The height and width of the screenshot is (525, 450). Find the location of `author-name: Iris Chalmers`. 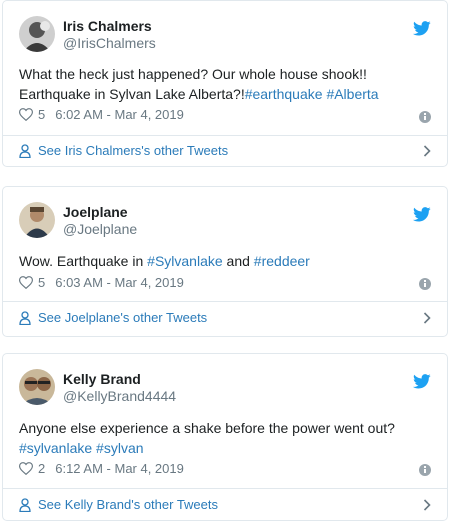

author-name: Iris Chalmers is located at coordinates (107, 26).